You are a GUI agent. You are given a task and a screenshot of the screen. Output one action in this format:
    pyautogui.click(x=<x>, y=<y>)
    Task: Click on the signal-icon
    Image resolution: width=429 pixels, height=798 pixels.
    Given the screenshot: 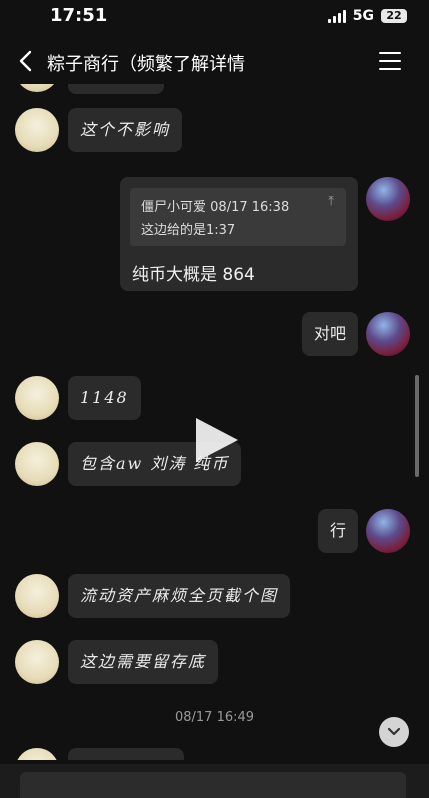 What is the action you would take?
    pyautogui.click(x=336, y=16)
    